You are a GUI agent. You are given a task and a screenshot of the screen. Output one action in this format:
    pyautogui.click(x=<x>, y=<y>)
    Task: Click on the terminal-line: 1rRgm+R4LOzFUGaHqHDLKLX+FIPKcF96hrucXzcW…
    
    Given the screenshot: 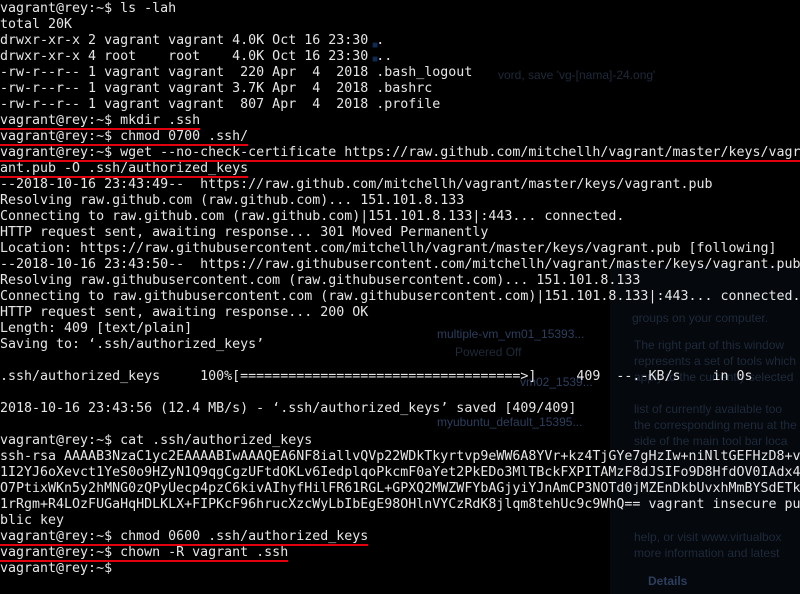 What is the action you would take?
    pyautogui.click(x=400, y=504)
    